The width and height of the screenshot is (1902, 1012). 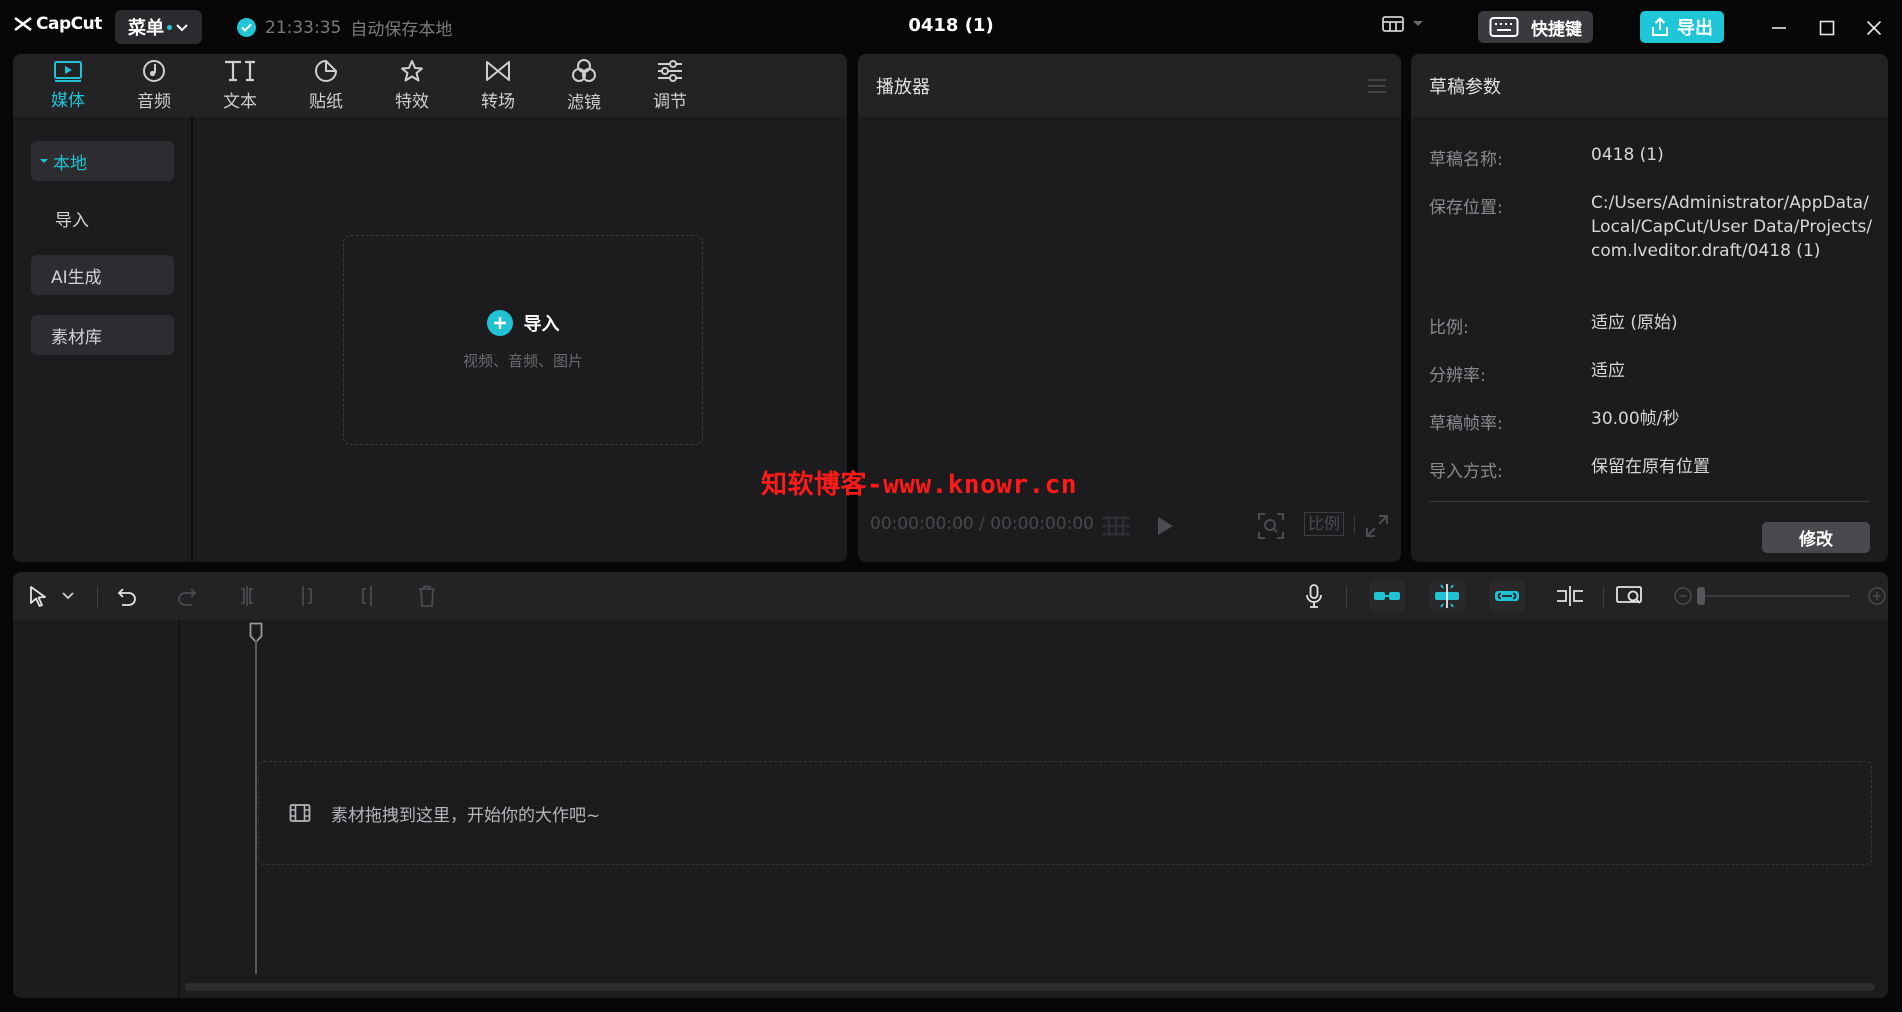 I want to click on link-icon, so click(x=1507, y=596).